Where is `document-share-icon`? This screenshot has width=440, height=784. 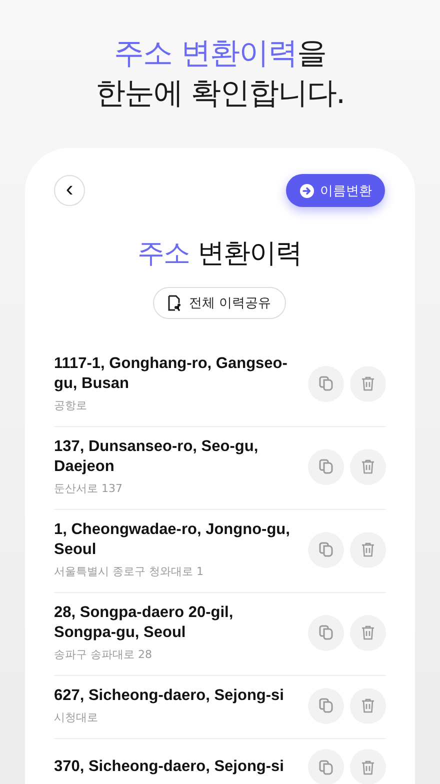
document-share-icon is located at coordinates (175, 303).